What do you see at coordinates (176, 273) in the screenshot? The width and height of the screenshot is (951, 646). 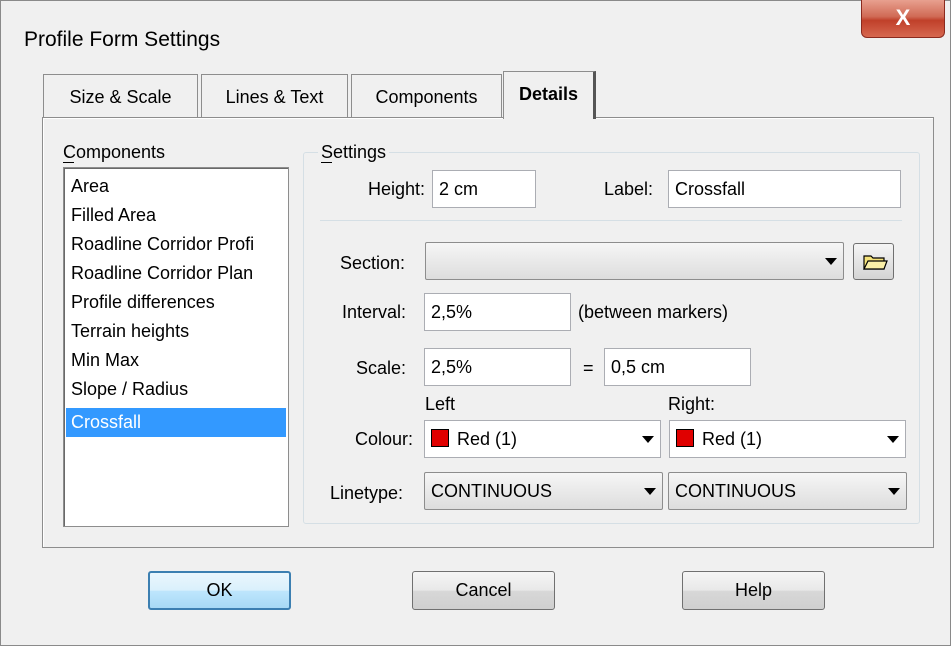 I see `list-item: Roadline Corridor Plan` at bounding box center [176, 273].